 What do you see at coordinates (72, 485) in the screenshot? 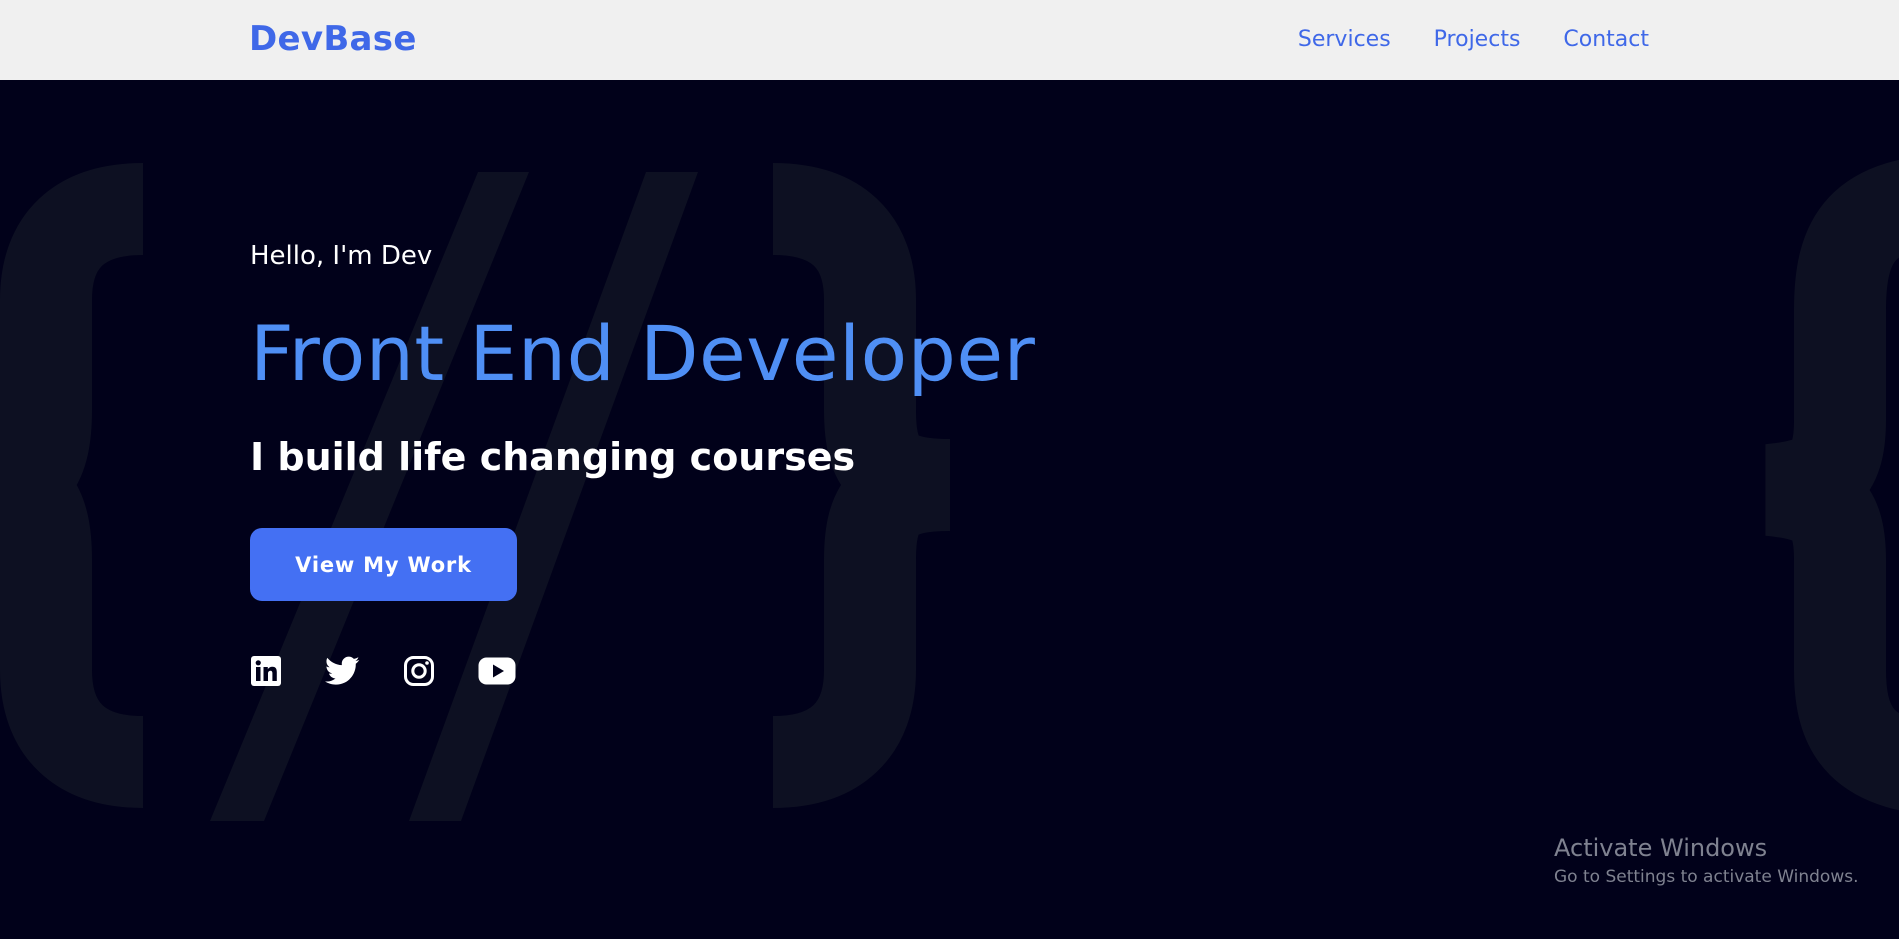
I see `open-brace-glyph` at bounding box center [72, 485].